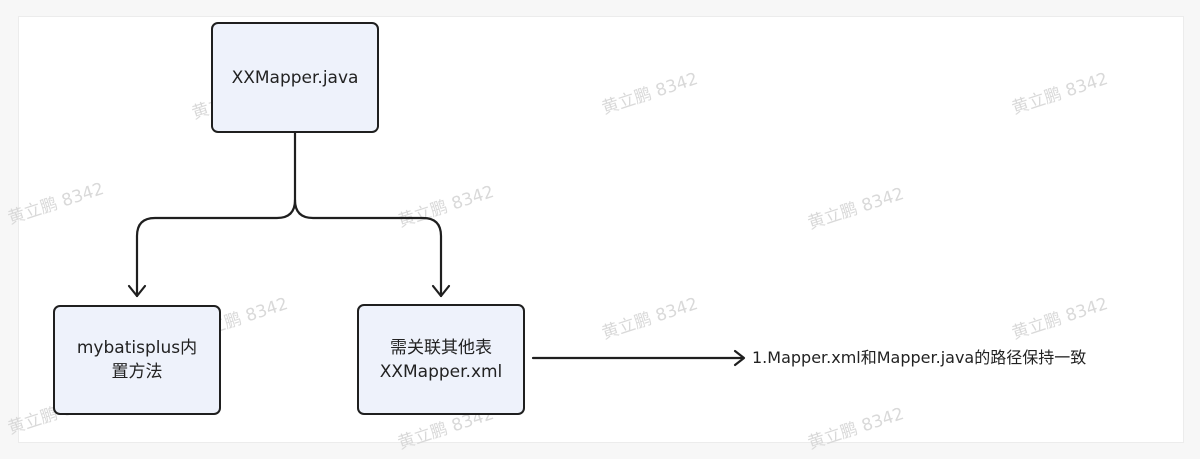 This screenshot has width=1200, height=459. What do you see at coordinates (137, 360) in the screenshot?
I see `node-mybatisplus-builtin: mybatisplus内 置方法` at bounding box center [137, 360].